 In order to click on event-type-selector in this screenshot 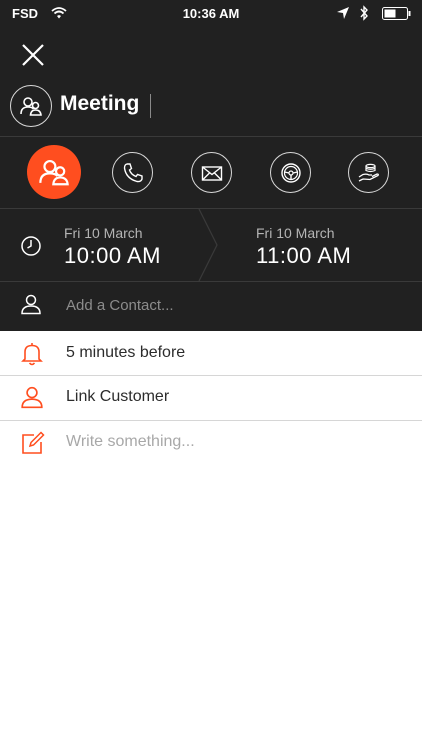, I will do `click(211, 172)`.